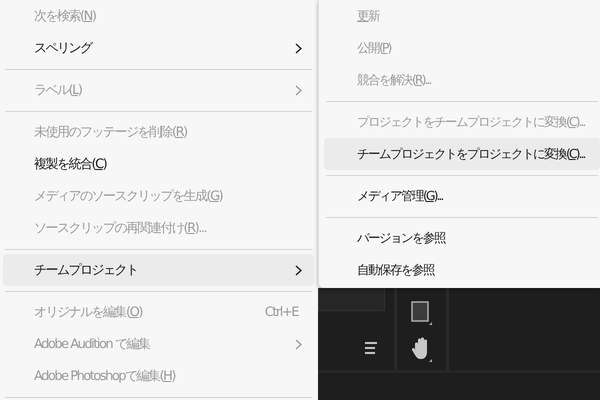 The height and width of the screenshot is (400, 600). I want to click on list-icon, so click(371, 348).